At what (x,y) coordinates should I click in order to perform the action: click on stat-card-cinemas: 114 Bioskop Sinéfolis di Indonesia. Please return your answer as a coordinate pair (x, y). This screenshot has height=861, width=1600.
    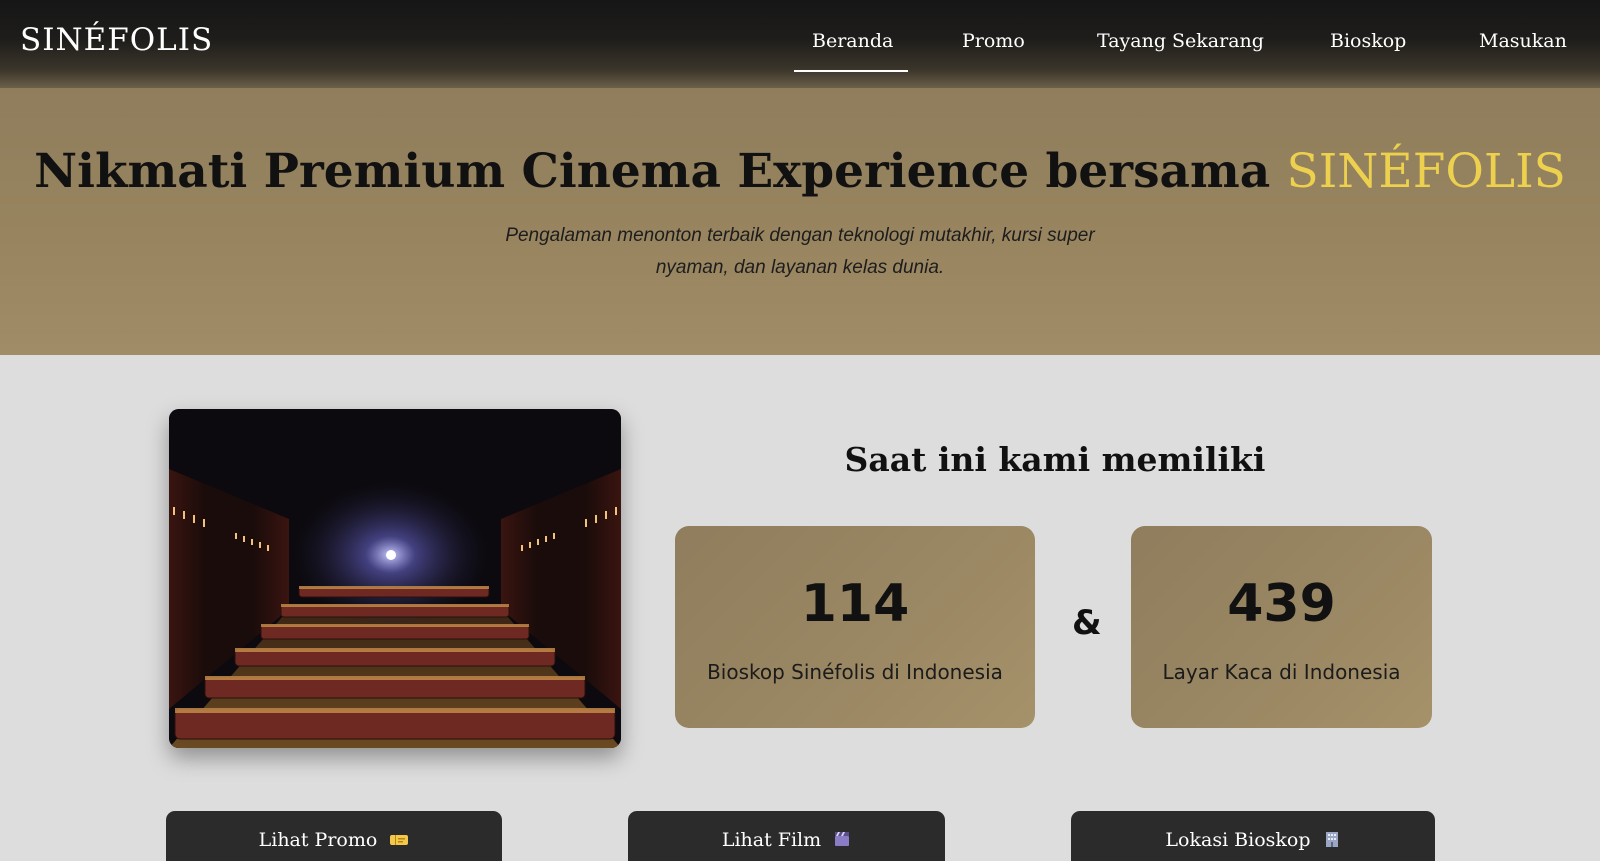
    Looking at the image, I should click on (855, 627).